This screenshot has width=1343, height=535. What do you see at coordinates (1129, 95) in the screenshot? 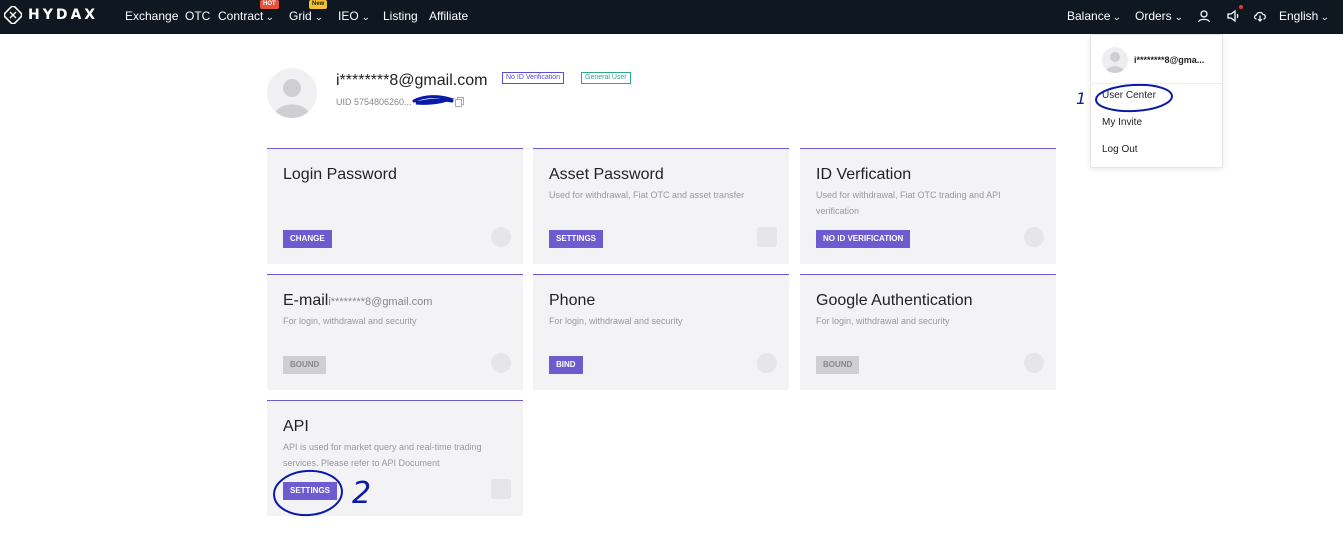
I see `menu-item-user-center: User Center` at bounding box center [1129, 95].